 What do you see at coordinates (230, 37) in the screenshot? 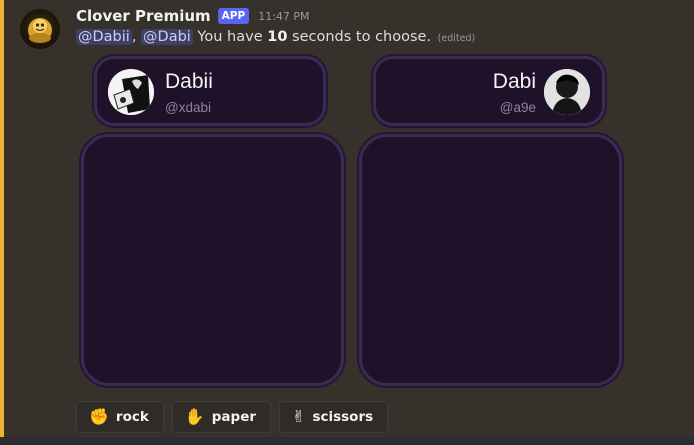
I see `message-text-before: You have` at bounding box center [230, 37].